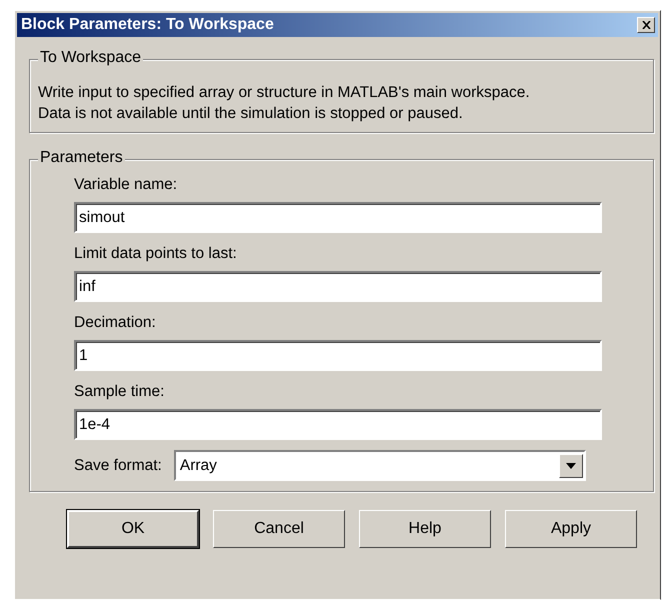 The height and width of the screenshot is (600, 669). What do you see at coordinates (338, 217) in the screenshot?
I see `input-field: simout` at bounding box center [338, 217].